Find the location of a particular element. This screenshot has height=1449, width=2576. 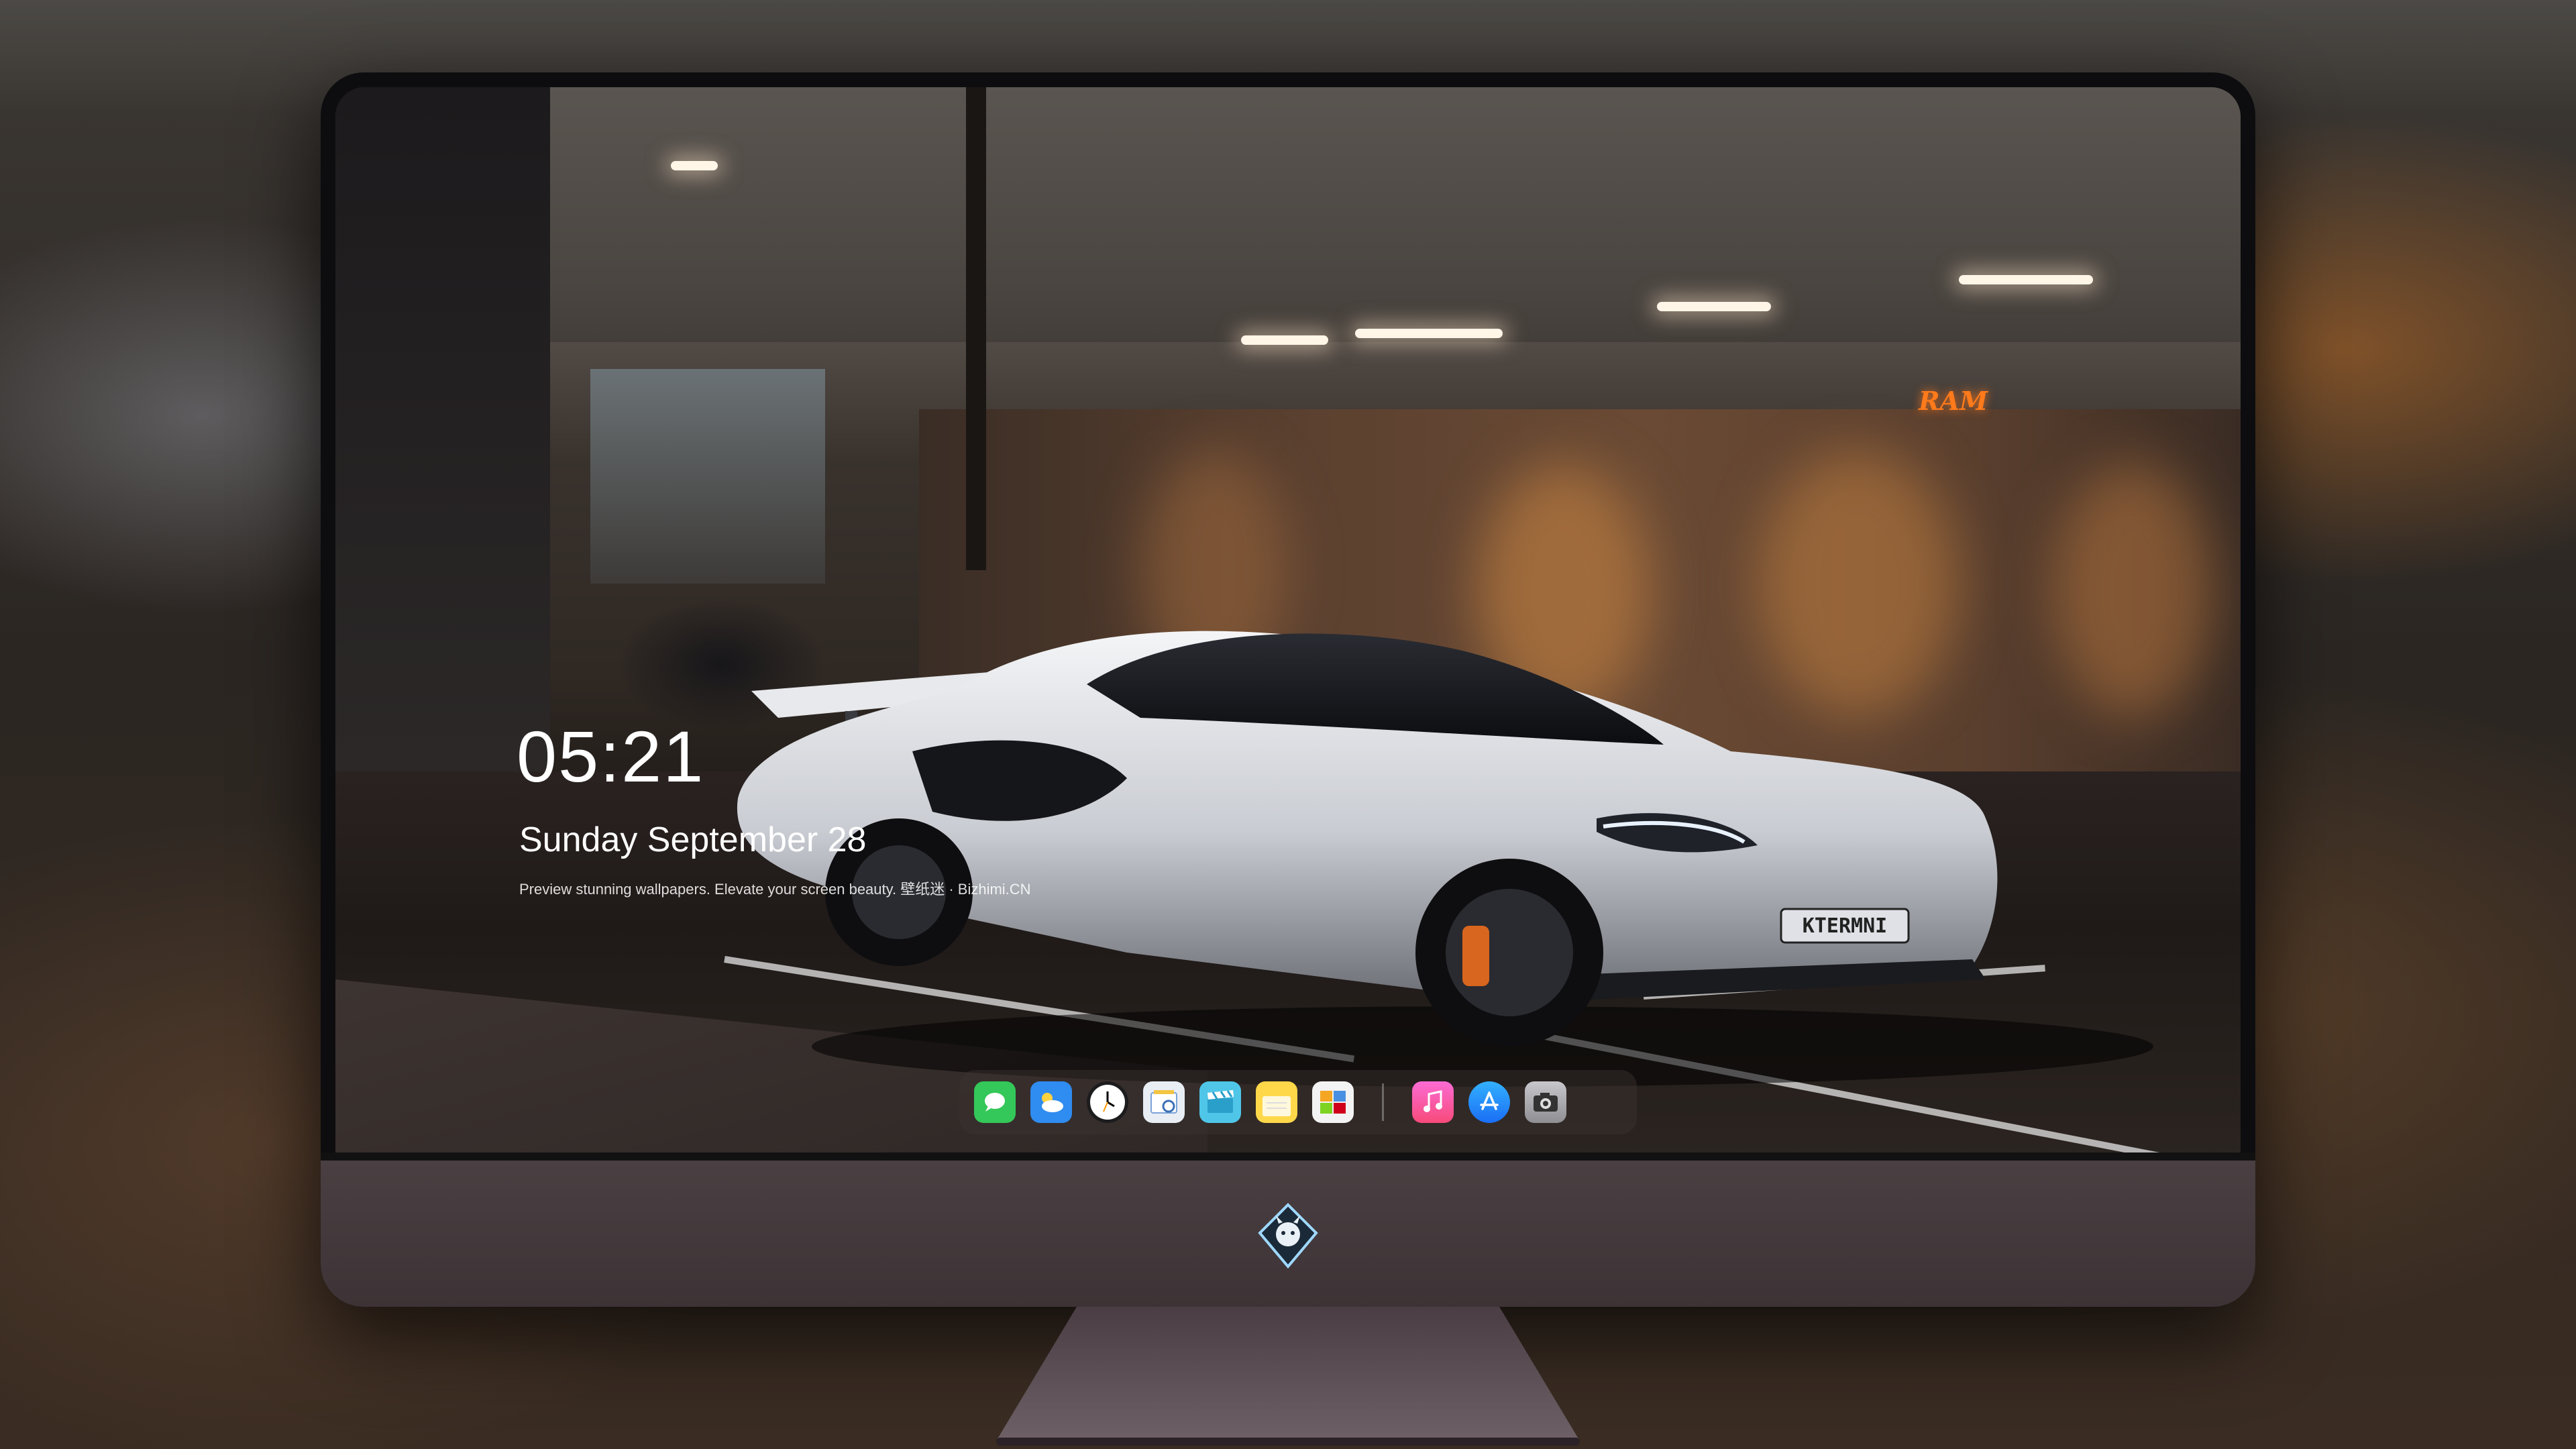

weather-icon is located at coordinates (1051, 1102).